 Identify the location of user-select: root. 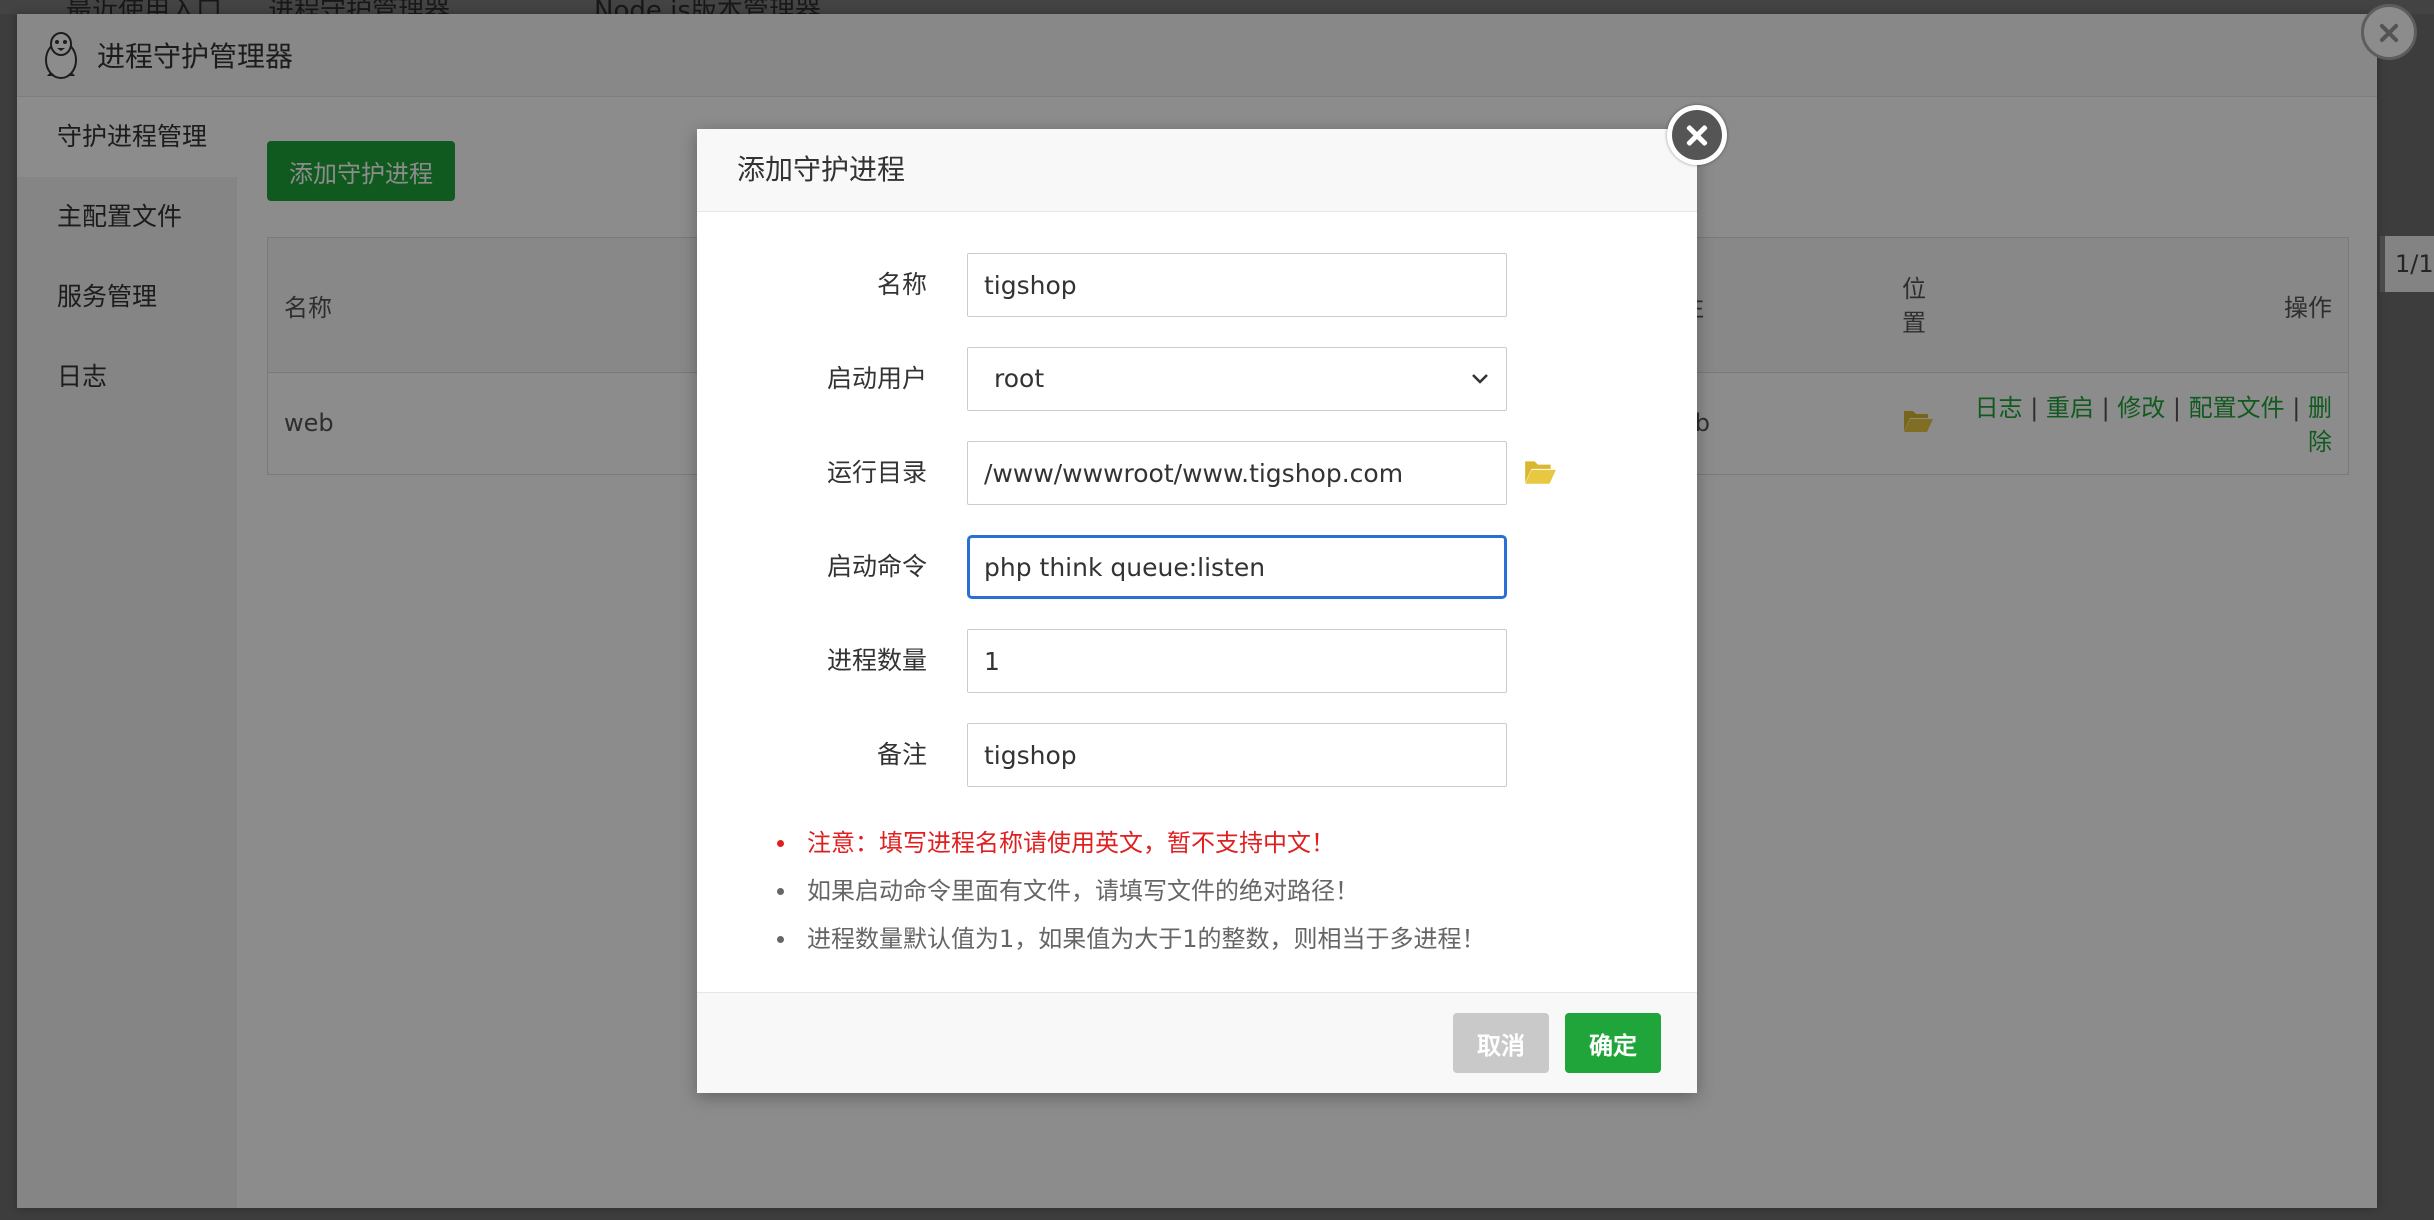
(1237, 379).